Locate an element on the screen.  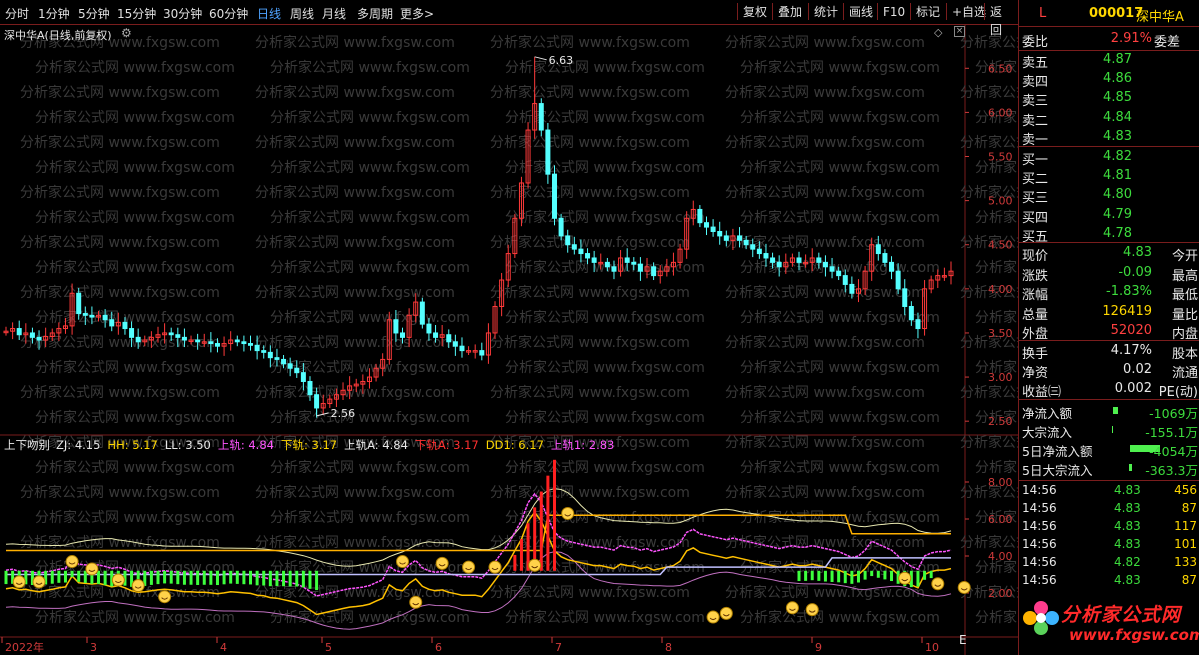
chart-settings-icon: ⚙ is located at coordinates (126, 33).